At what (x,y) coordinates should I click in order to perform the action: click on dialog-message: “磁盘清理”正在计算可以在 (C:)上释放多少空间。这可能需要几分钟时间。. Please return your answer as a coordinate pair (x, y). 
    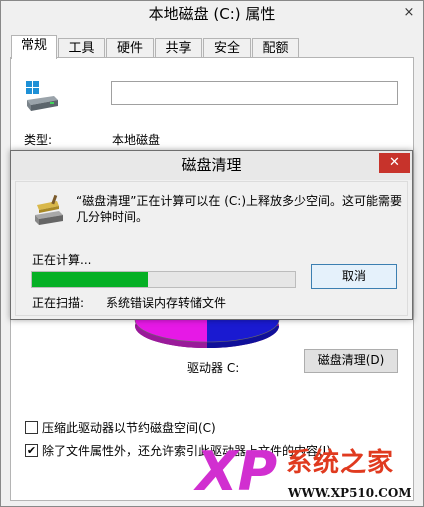
    Looking at the image, I should click on (239, 209).